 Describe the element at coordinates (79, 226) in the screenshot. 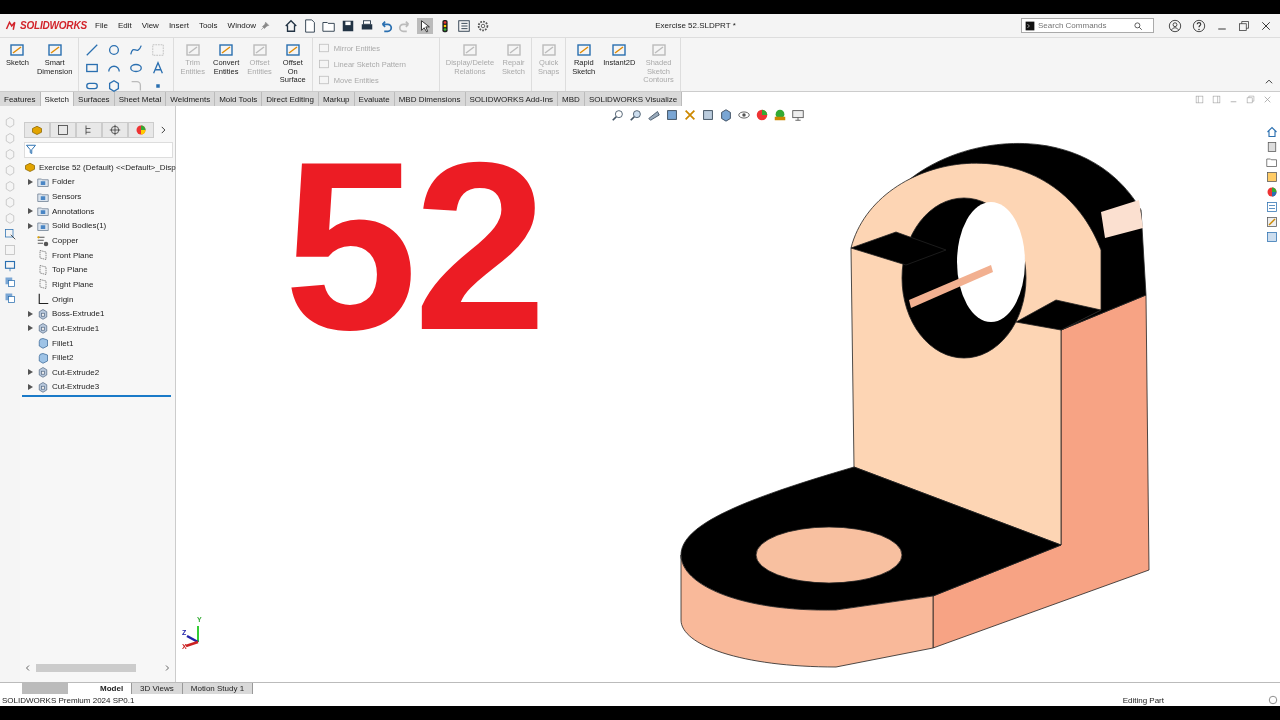

I see `tree-item: Solid Bodies(1)` at that location.